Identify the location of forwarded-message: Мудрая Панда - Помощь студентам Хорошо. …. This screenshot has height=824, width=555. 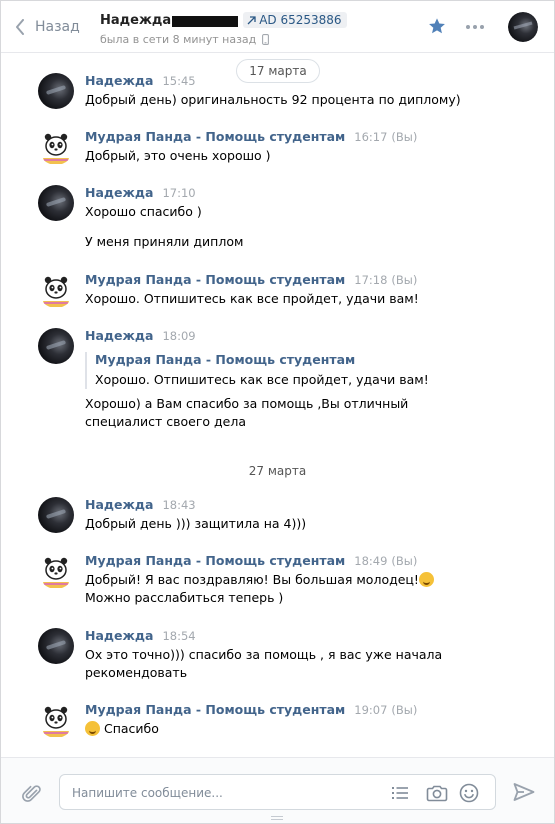
(280, 370).